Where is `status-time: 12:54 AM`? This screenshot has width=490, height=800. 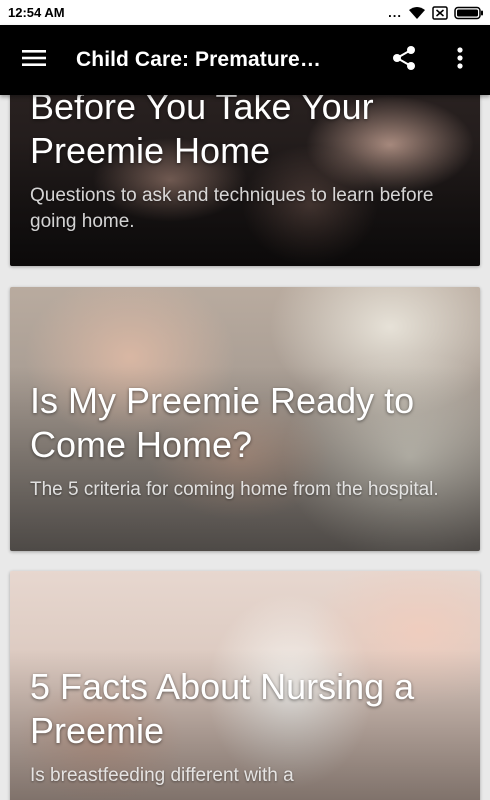 status-time: 12:54 AM is located at coordinates (36, 12).